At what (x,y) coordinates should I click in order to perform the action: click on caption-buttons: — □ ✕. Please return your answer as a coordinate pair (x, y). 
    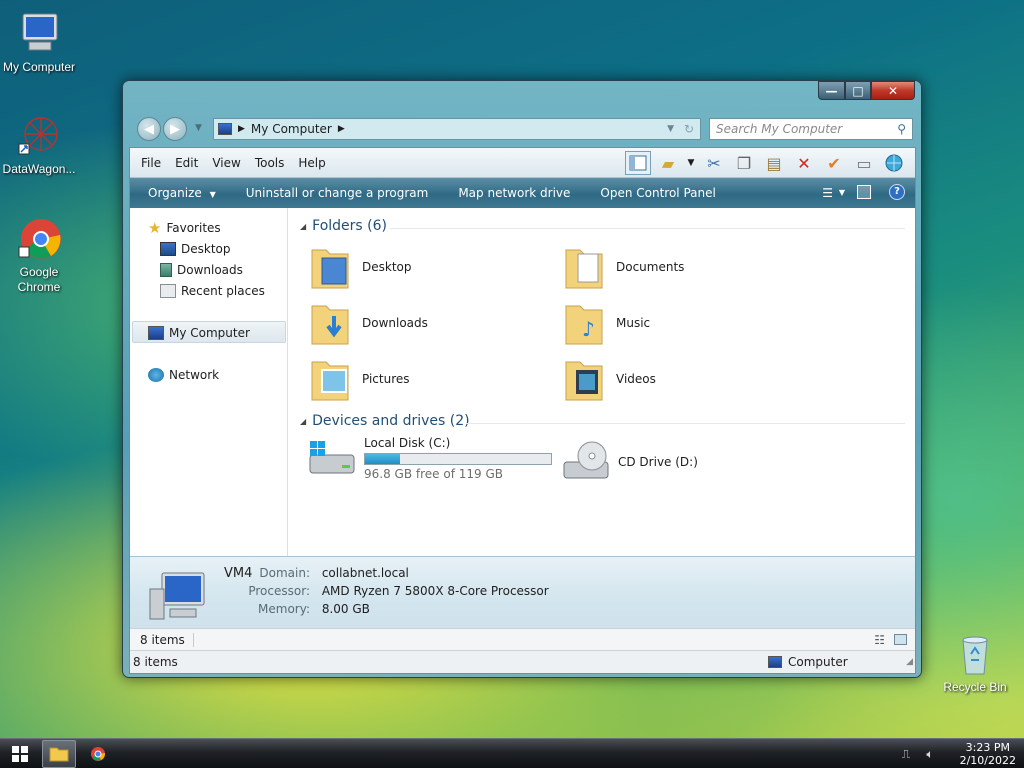
    Looking at the image, I should click on (866, 91).